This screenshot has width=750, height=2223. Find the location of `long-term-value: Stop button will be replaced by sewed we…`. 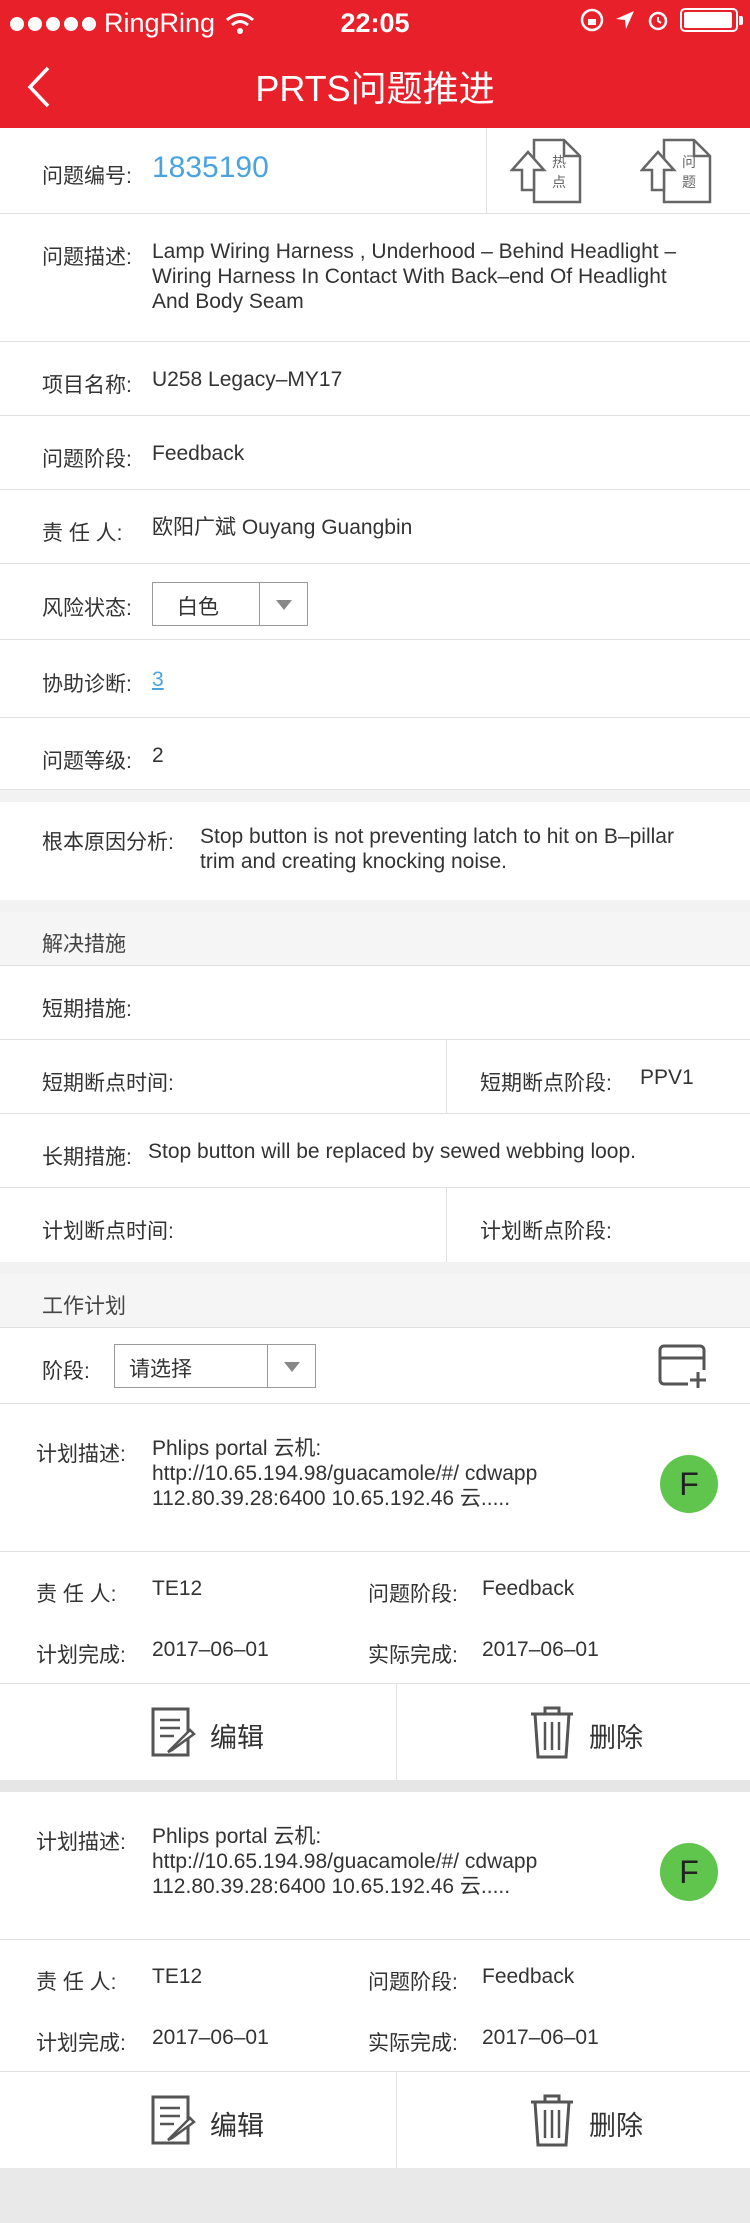

long-term-value: Stop button will be replaced by sewed we… is located at coordinates (392, 1151).